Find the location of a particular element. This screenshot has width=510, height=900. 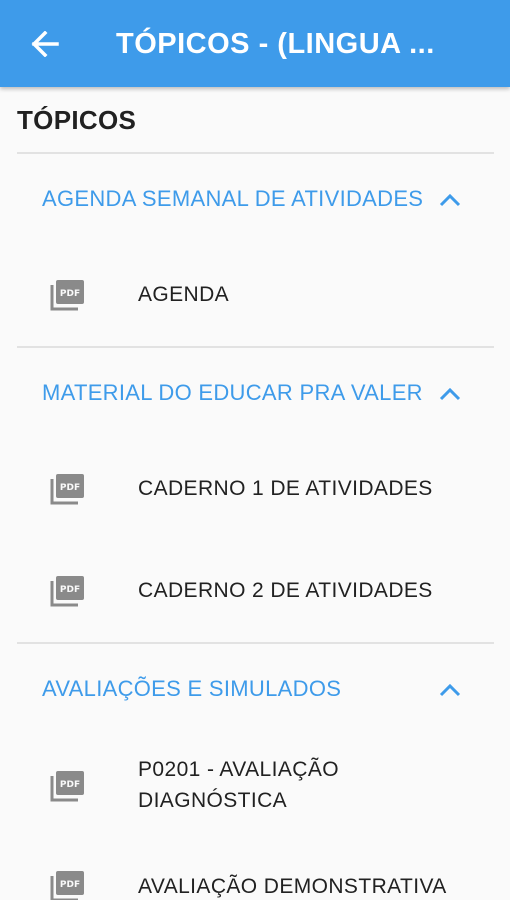

group-header-material: MATERIAL DO EDUCAR PRA VALER is located at coordinates (255, 394).